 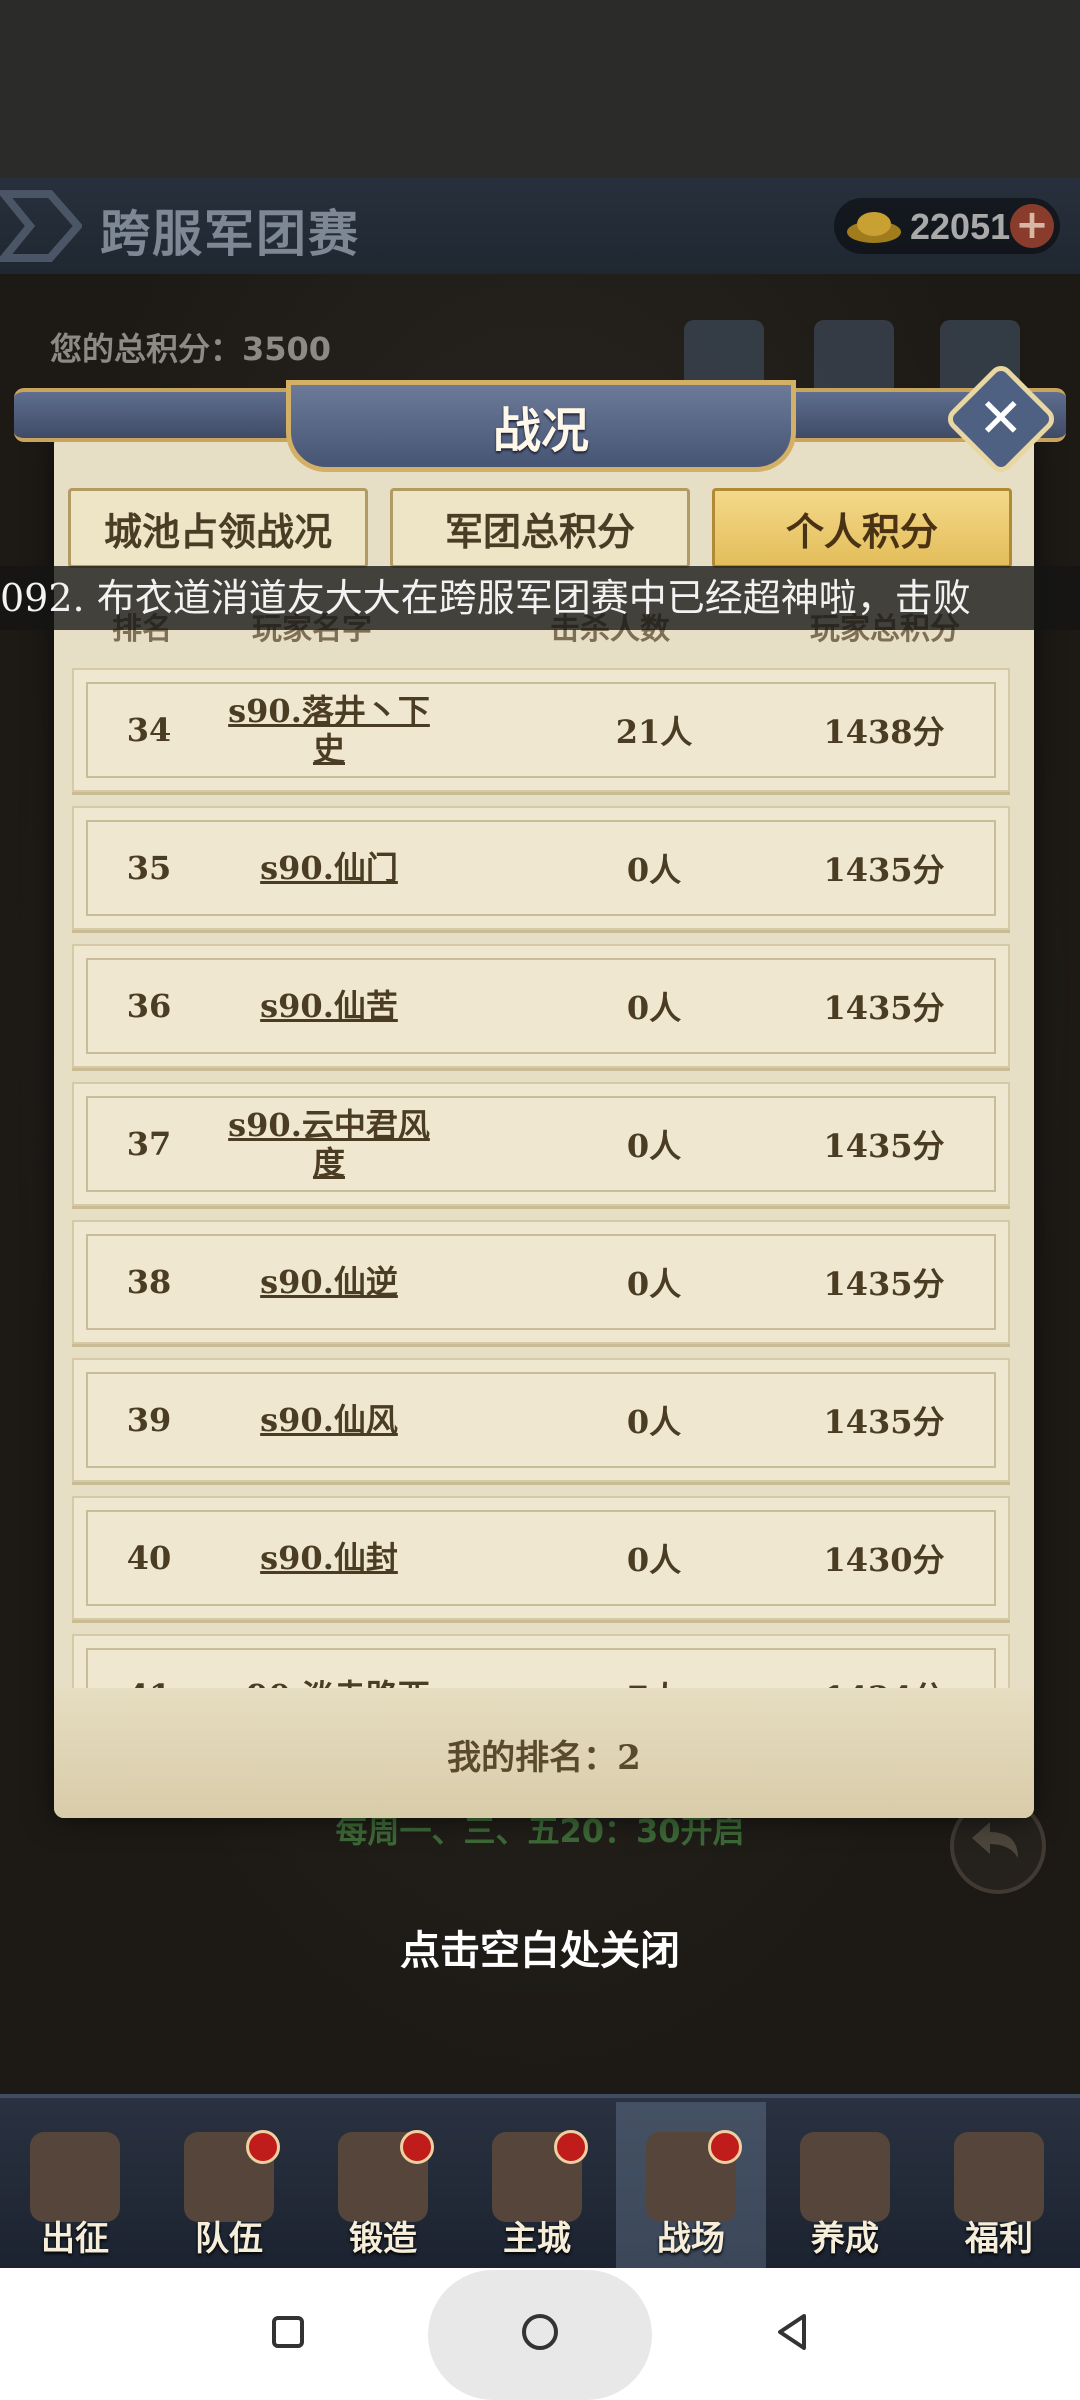 I want to click on row-player-name: s90.仙封, so click(x=329, y=1558).